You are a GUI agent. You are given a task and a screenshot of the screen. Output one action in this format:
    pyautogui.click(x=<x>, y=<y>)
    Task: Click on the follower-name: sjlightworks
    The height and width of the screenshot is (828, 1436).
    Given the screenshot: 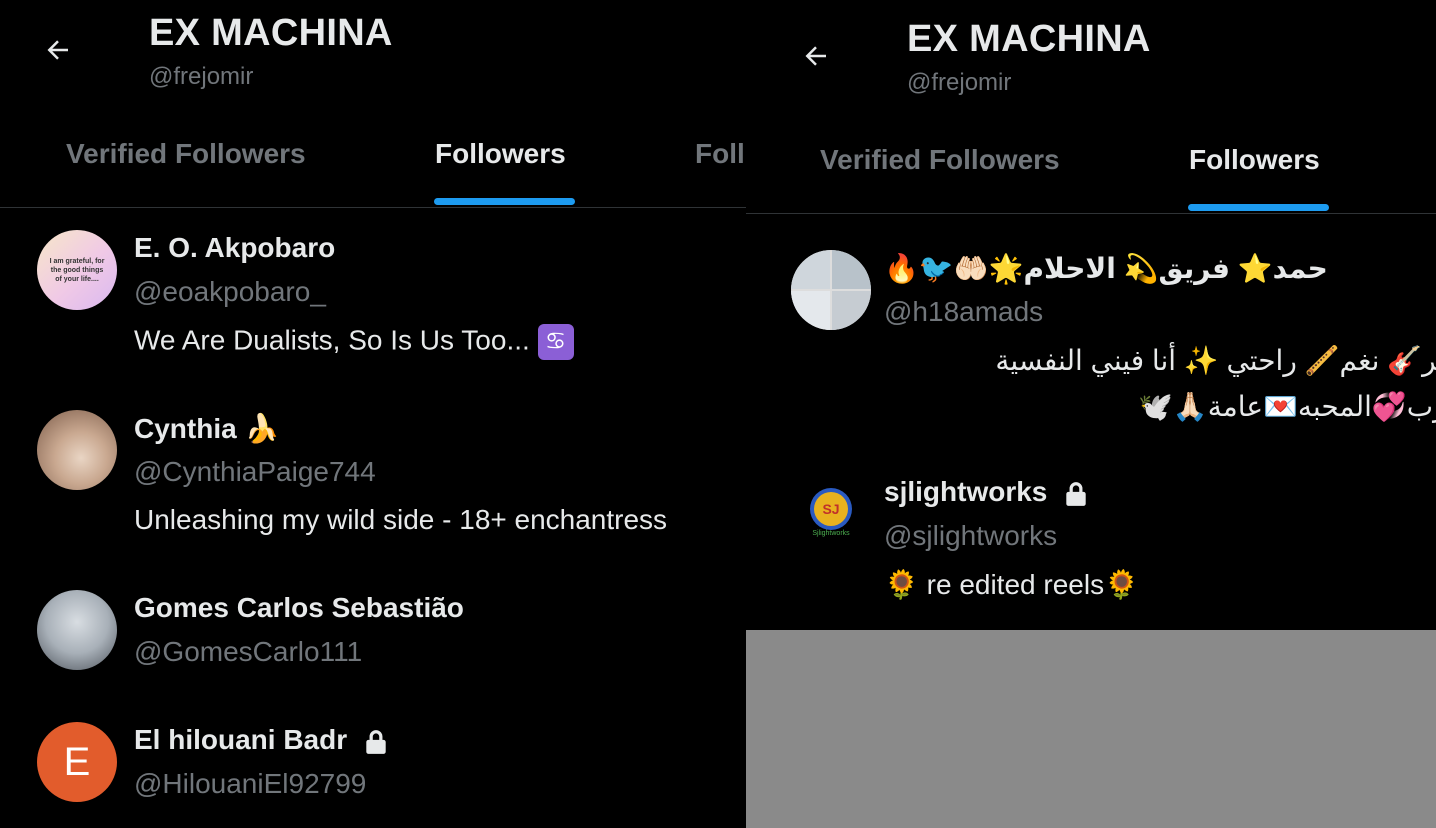 What is the action you would take?
    pyautogui.click(x=986, y=492)
    